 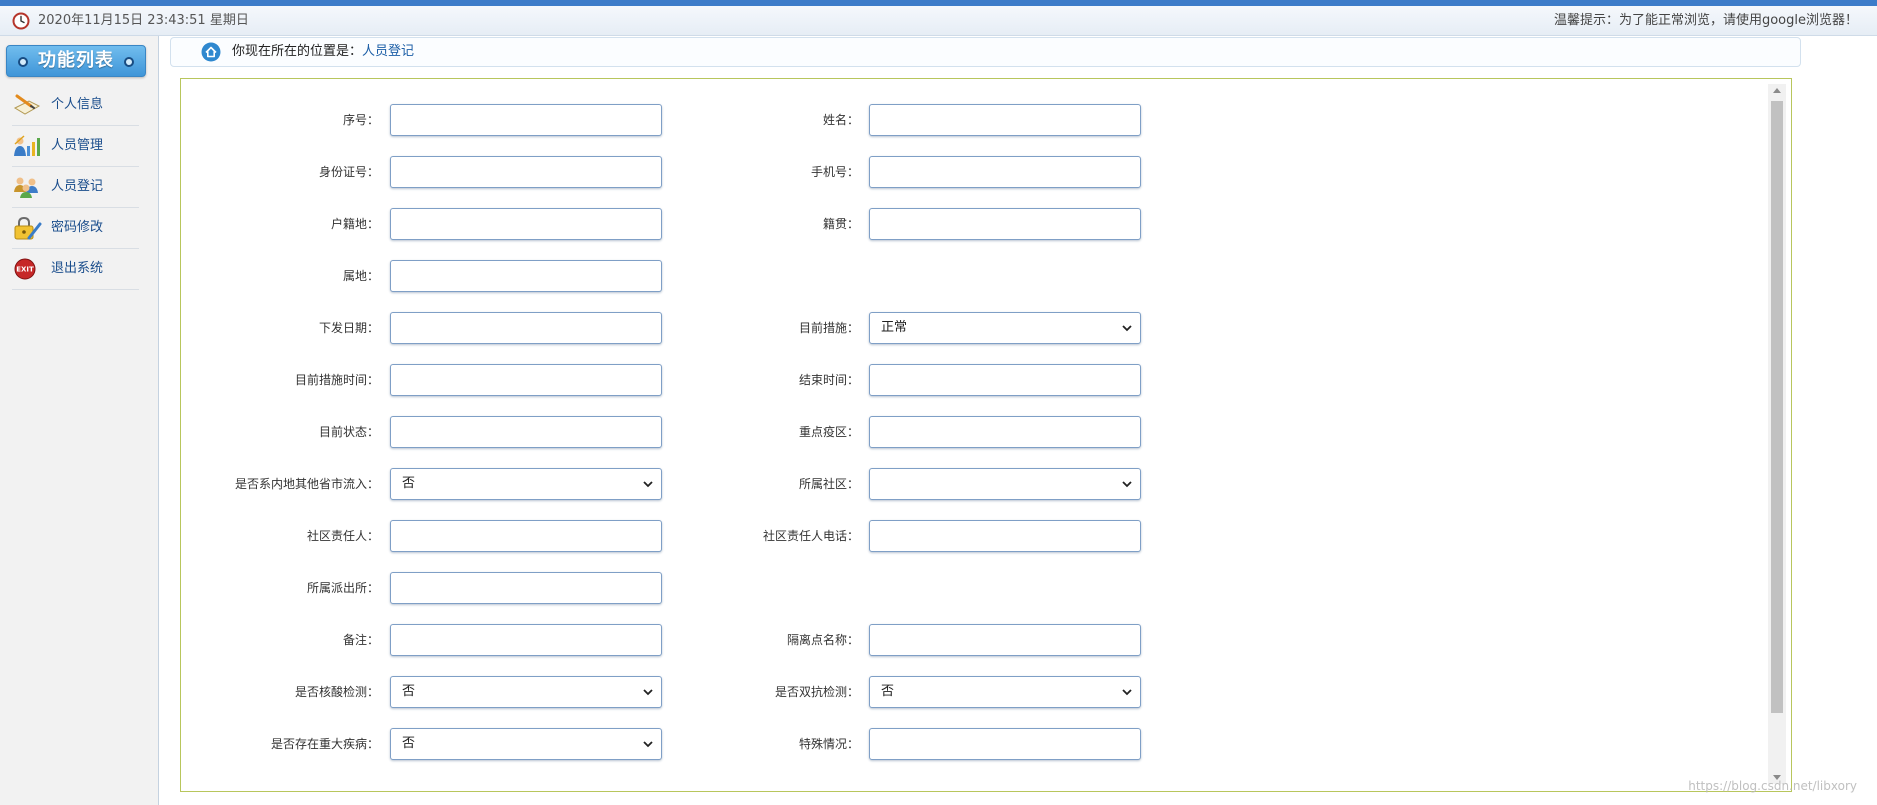 What do you see at coordinates (1005, 328) in the screenshot?
I see `current-measure-select: 正常` at bounding box center [1005, 328].